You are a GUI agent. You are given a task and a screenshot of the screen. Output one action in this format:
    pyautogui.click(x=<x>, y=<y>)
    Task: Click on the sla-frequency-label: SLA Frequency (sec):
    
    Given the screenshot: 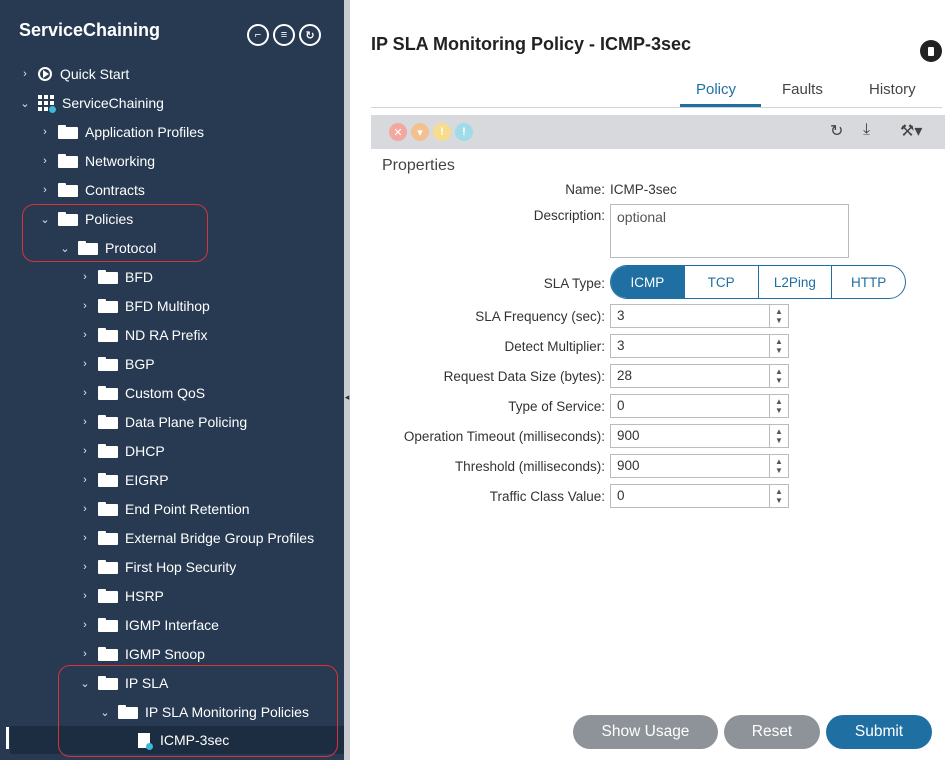 What is the action you would take?
    pyautogui.click(x=540, y=316)
    